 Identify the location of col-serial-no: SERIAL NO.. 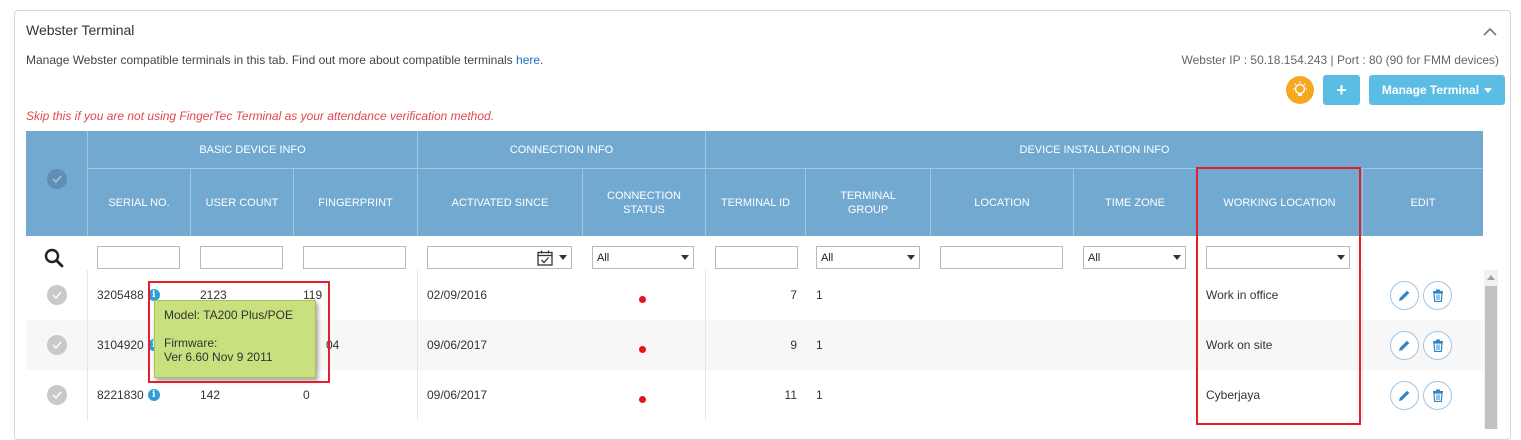
(138, 202).